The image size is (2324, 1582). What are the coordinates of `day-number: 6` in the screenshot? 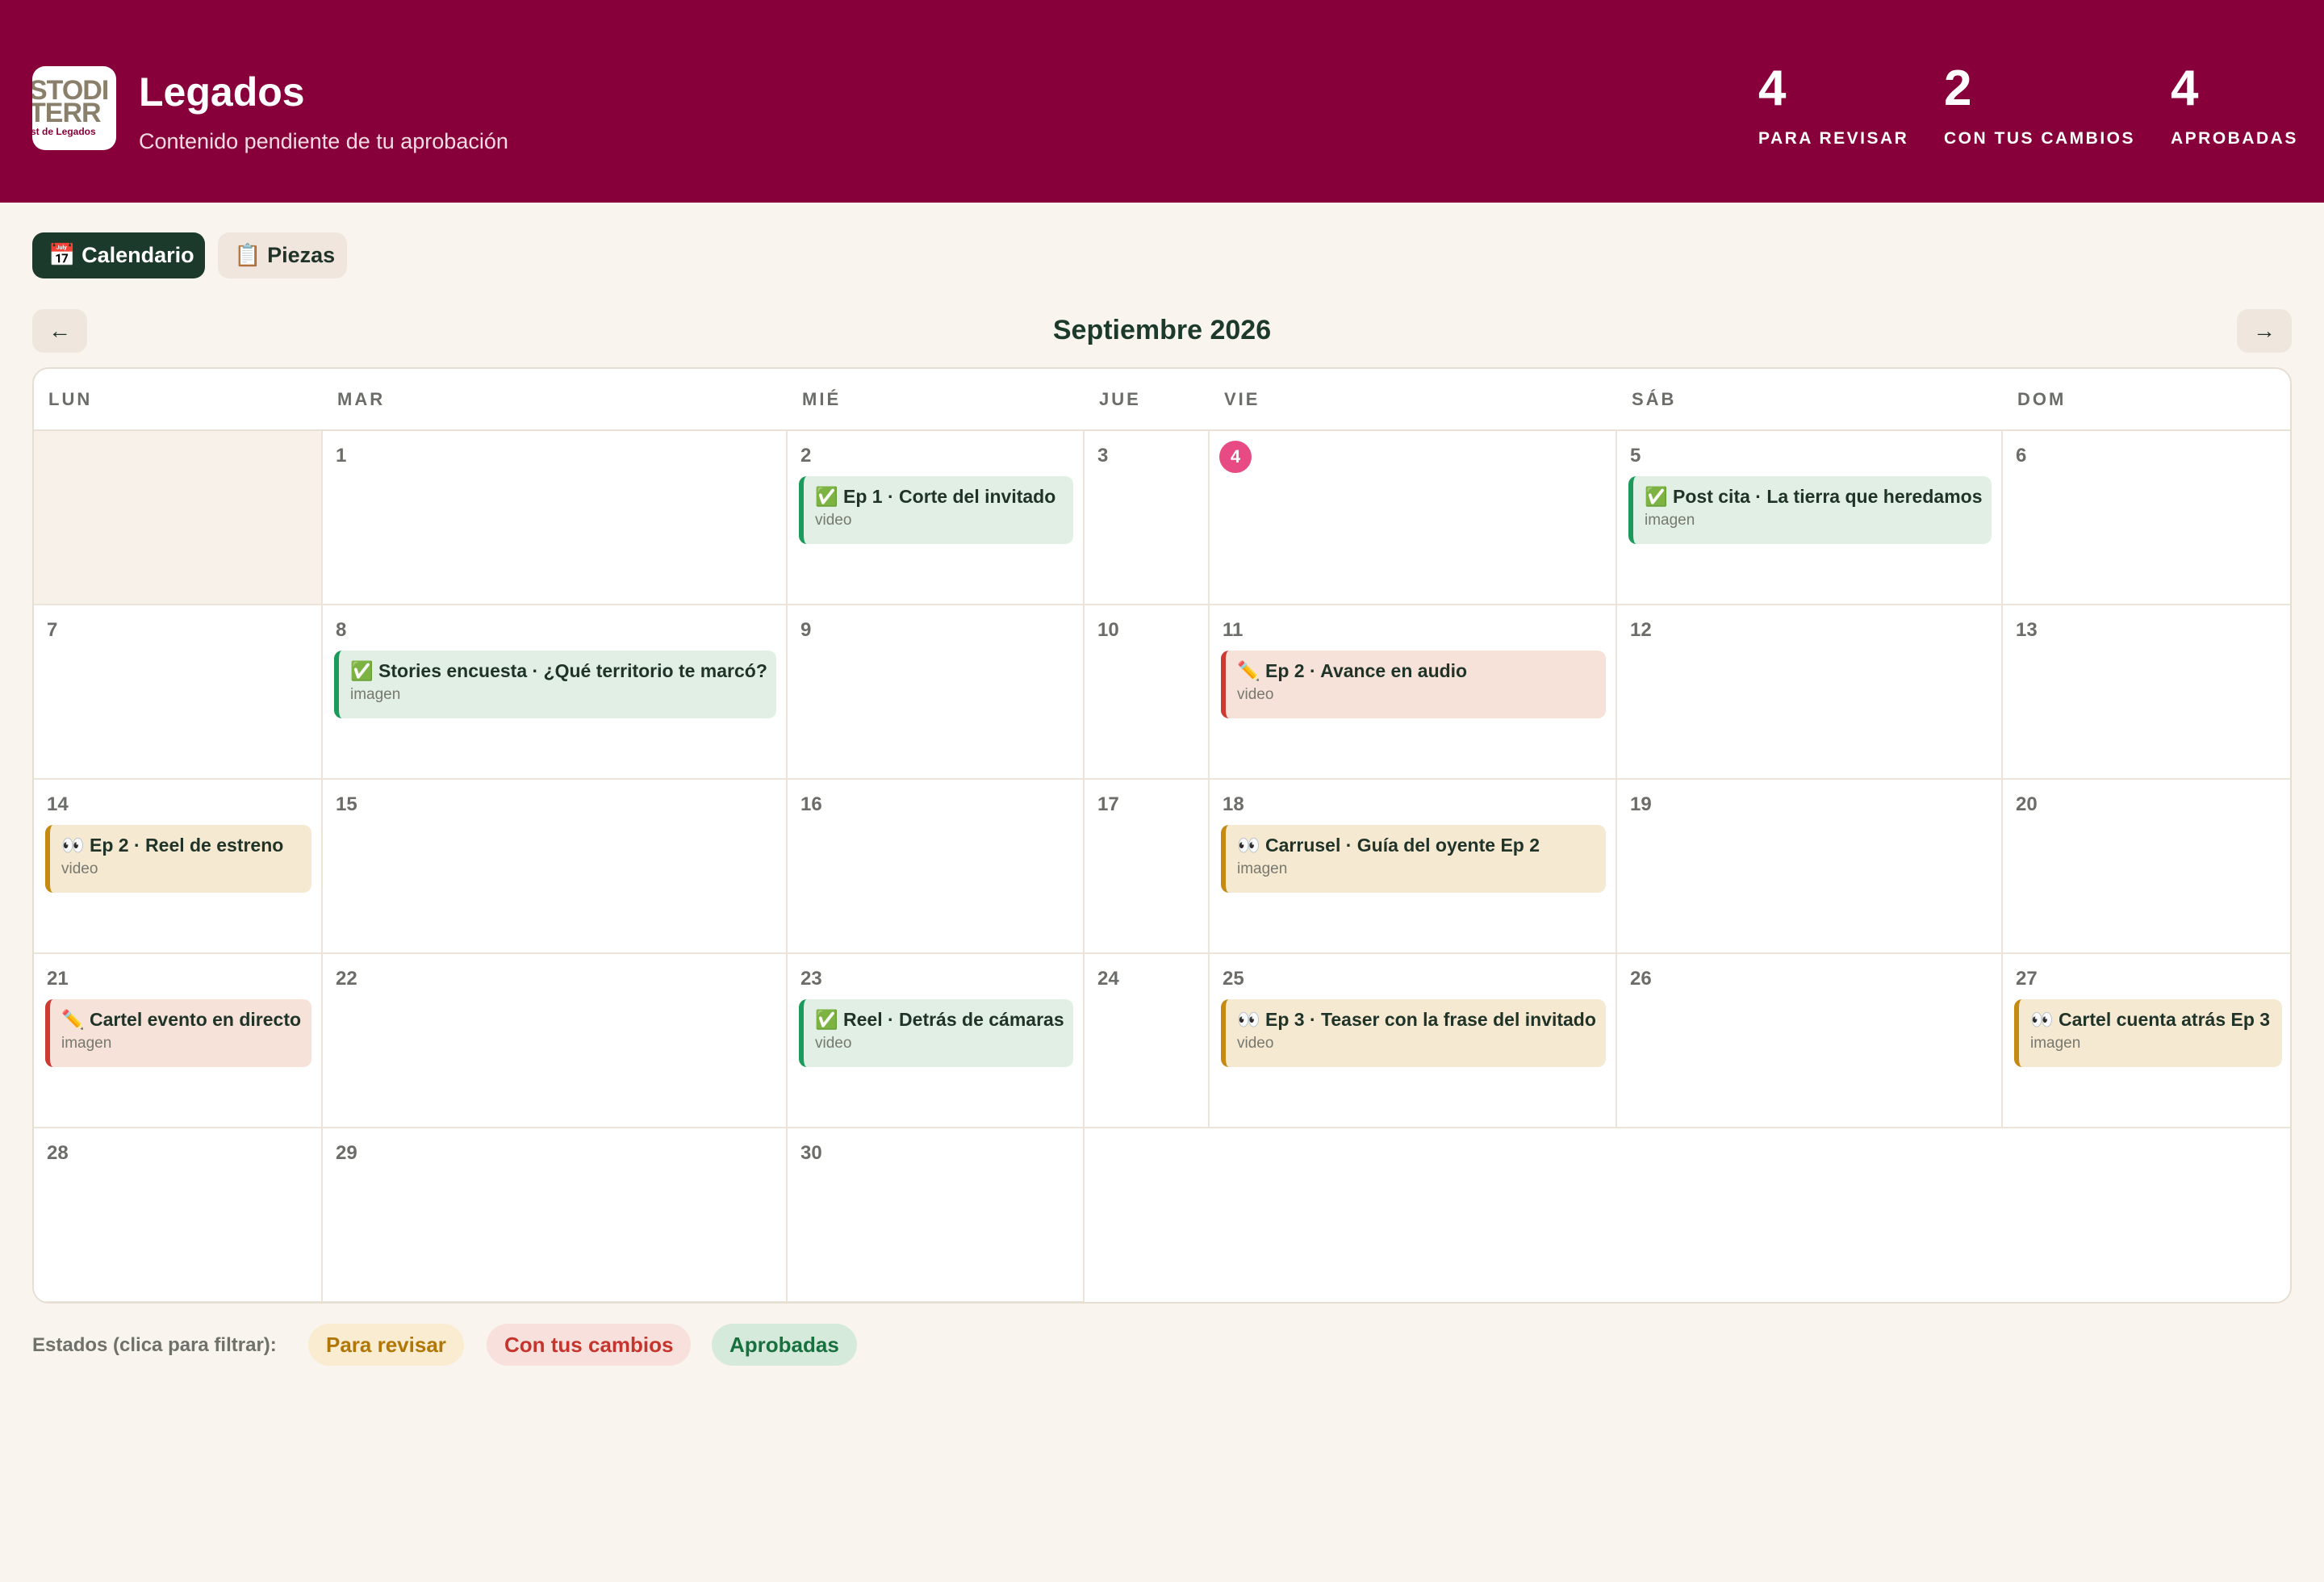 It's located at (2021, 456).